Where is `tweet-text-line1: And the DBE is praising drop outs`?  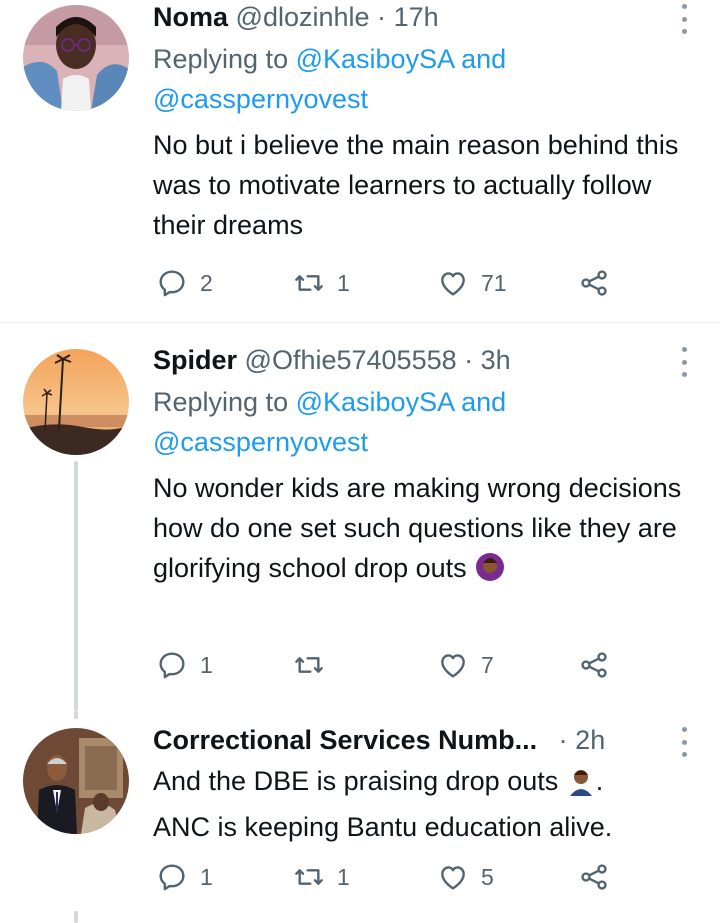
tweet-text-line1: And the DBE is praising drop outs is located at coordinates (356, 781).